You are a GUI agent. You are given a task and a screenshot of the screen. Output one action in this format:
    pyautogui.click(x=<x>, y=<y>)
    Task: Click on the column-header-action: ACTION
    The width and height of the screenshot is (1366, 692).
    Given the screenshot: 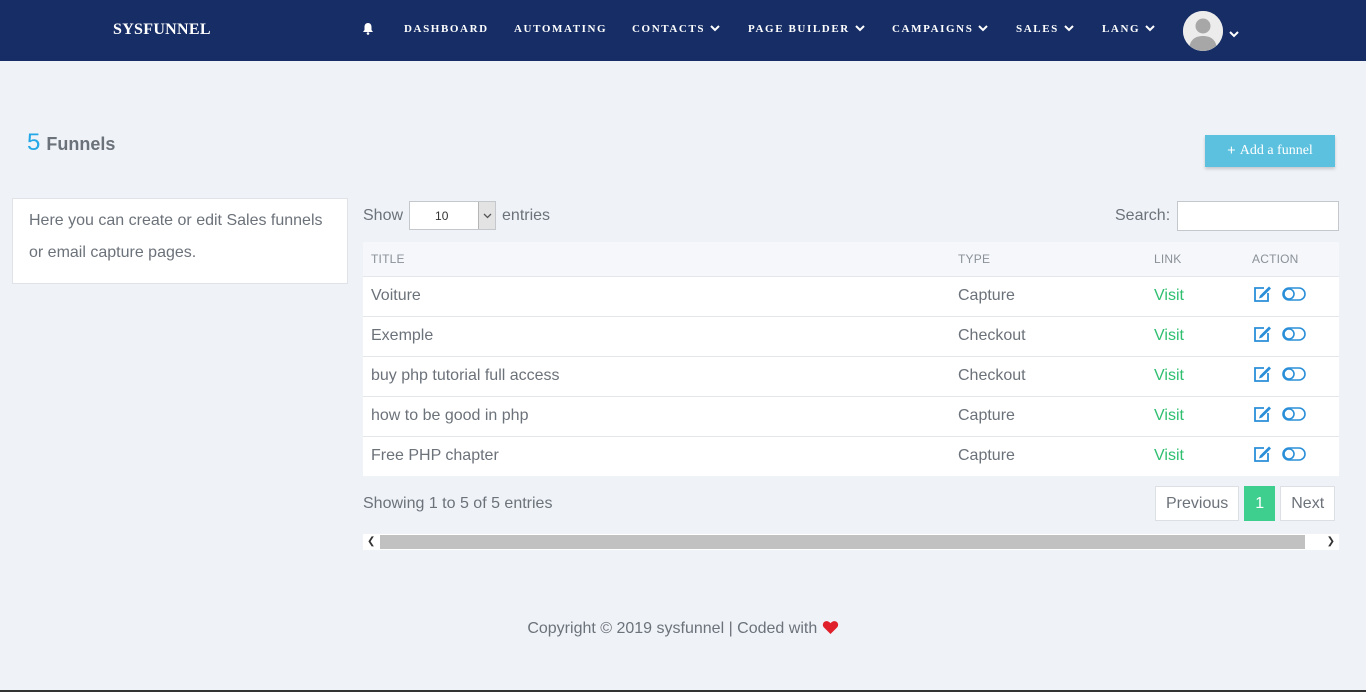 What is the action you would take?
    pyautogui.click(x=1291, y=259)
    